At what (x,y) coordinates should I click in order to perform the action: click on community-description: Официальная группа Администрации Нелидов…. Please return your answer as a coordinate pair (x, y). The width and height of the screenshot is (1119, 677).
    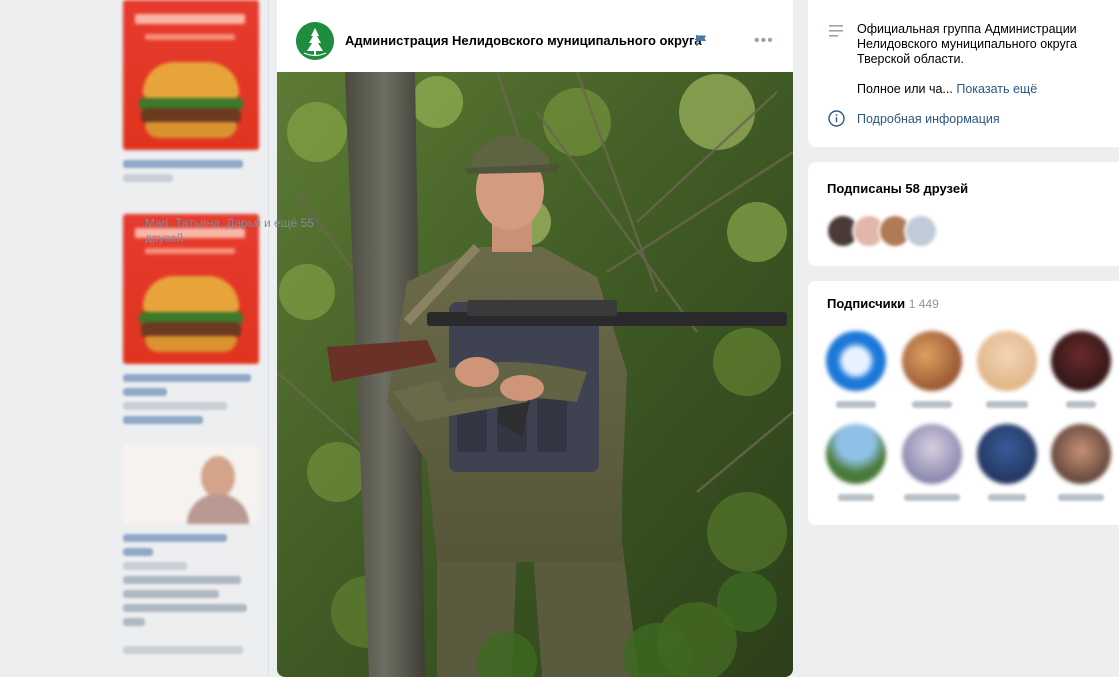
    Looking at the image, I should click on (967, 44).